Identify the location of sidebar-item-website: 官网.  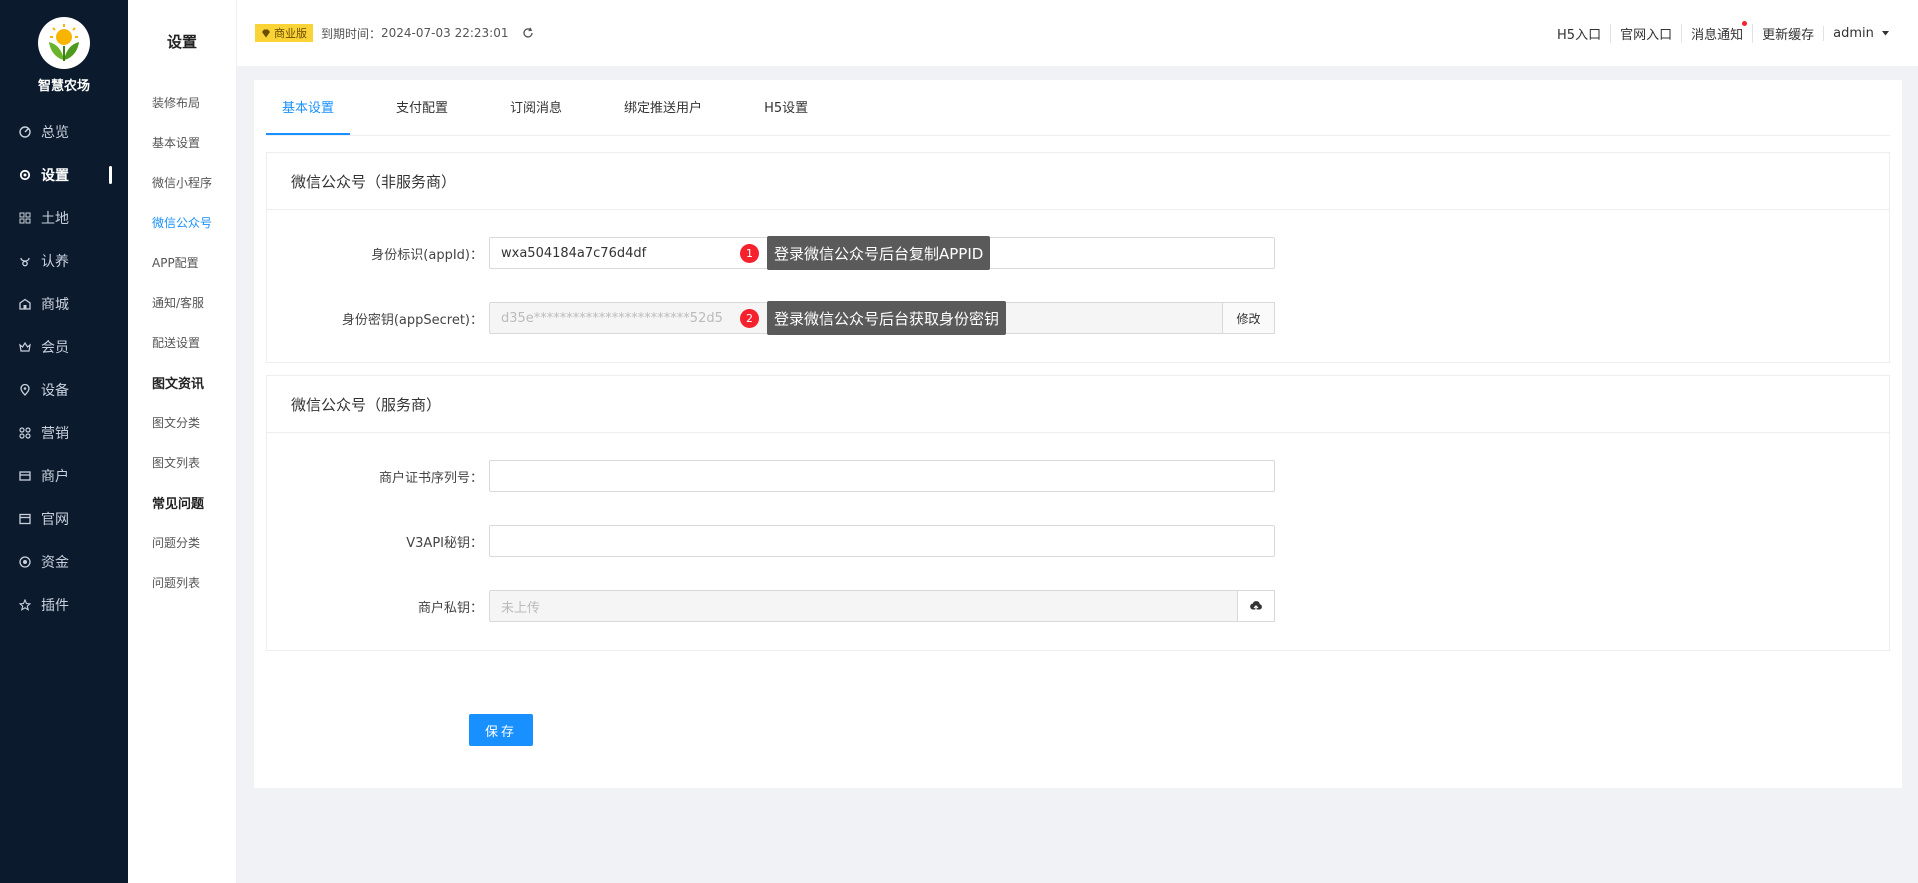
(64, 518).